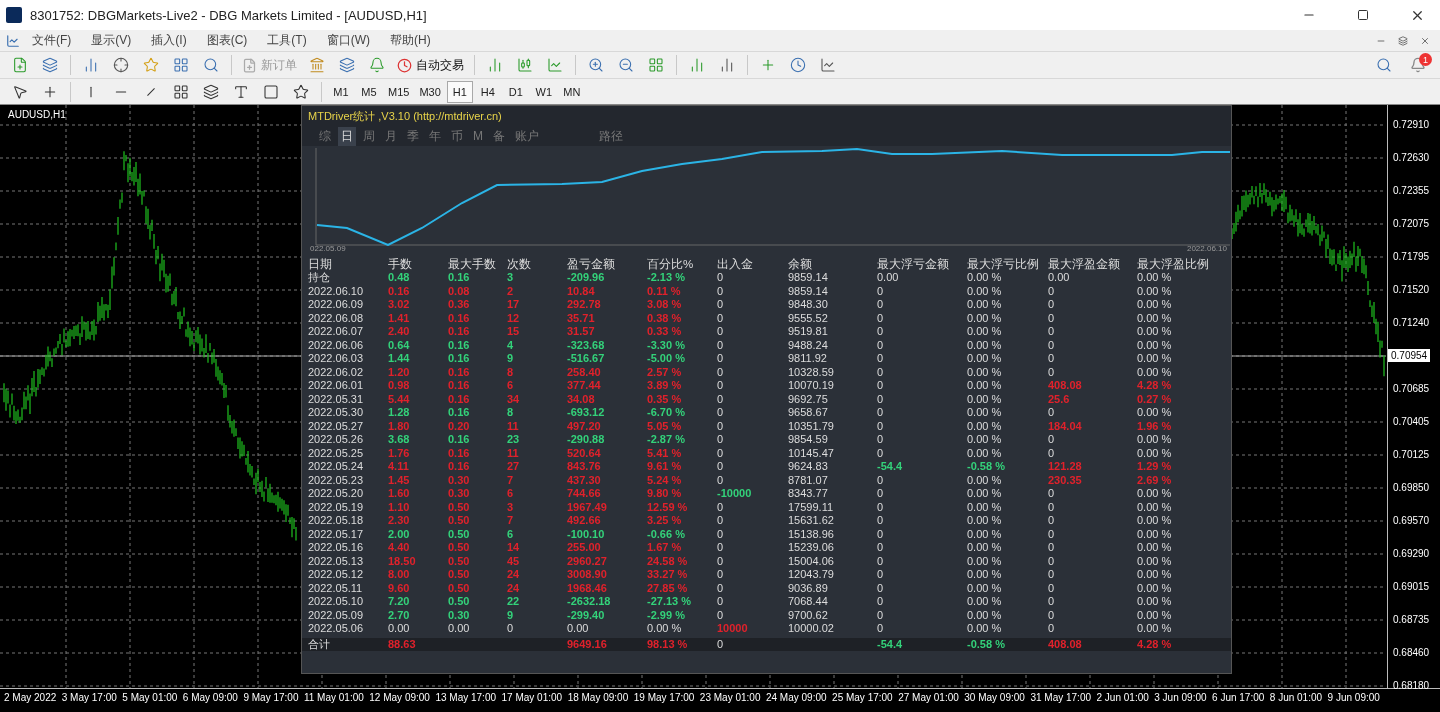 The image size is (1440, 712). What do you see at coordinates (459, 480) in the screenshot?
I see `table-cell-text: 0.30` at bounding box center [459, 480].